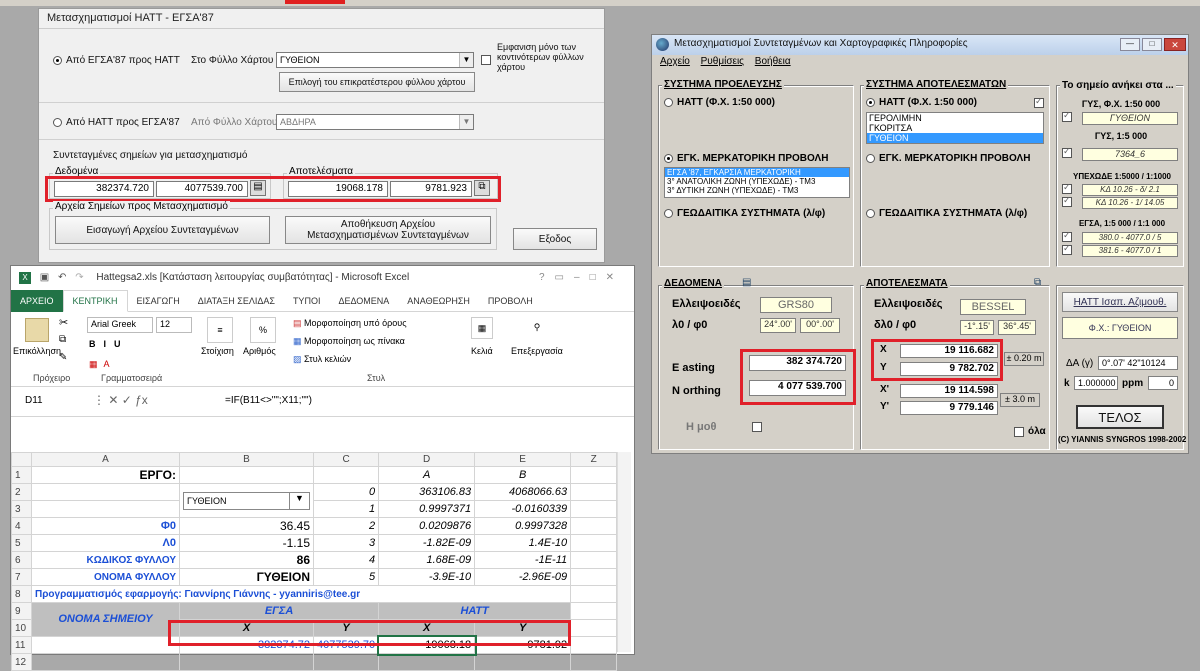 The image size is (1200, 671). What do you see at coordinates (246, 500) in the screenshot?
I see `sheet-dropdown: ΓΥΘΕΙΟΝ ▼` at bounding box center [246, 500].